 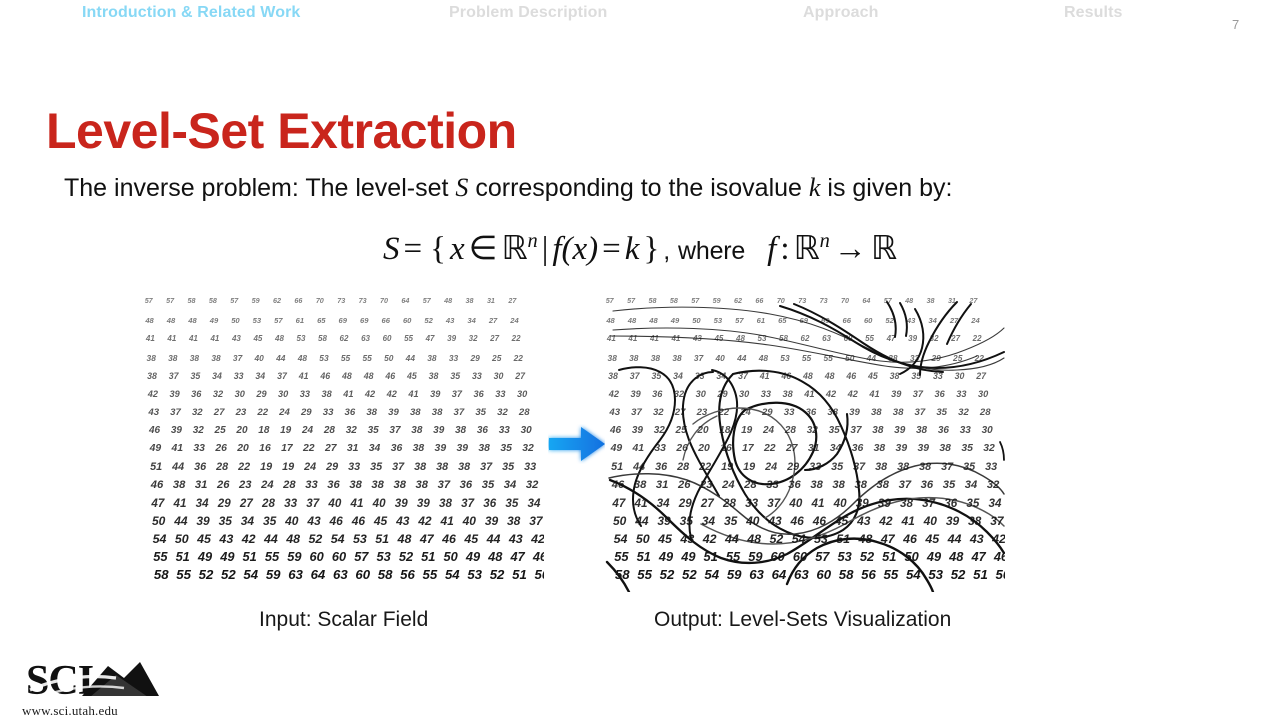 What do you see at coordinates (339, 557) in the screenshot?
I see `scalar-field-value: 60` at bounding box center [339, 557].